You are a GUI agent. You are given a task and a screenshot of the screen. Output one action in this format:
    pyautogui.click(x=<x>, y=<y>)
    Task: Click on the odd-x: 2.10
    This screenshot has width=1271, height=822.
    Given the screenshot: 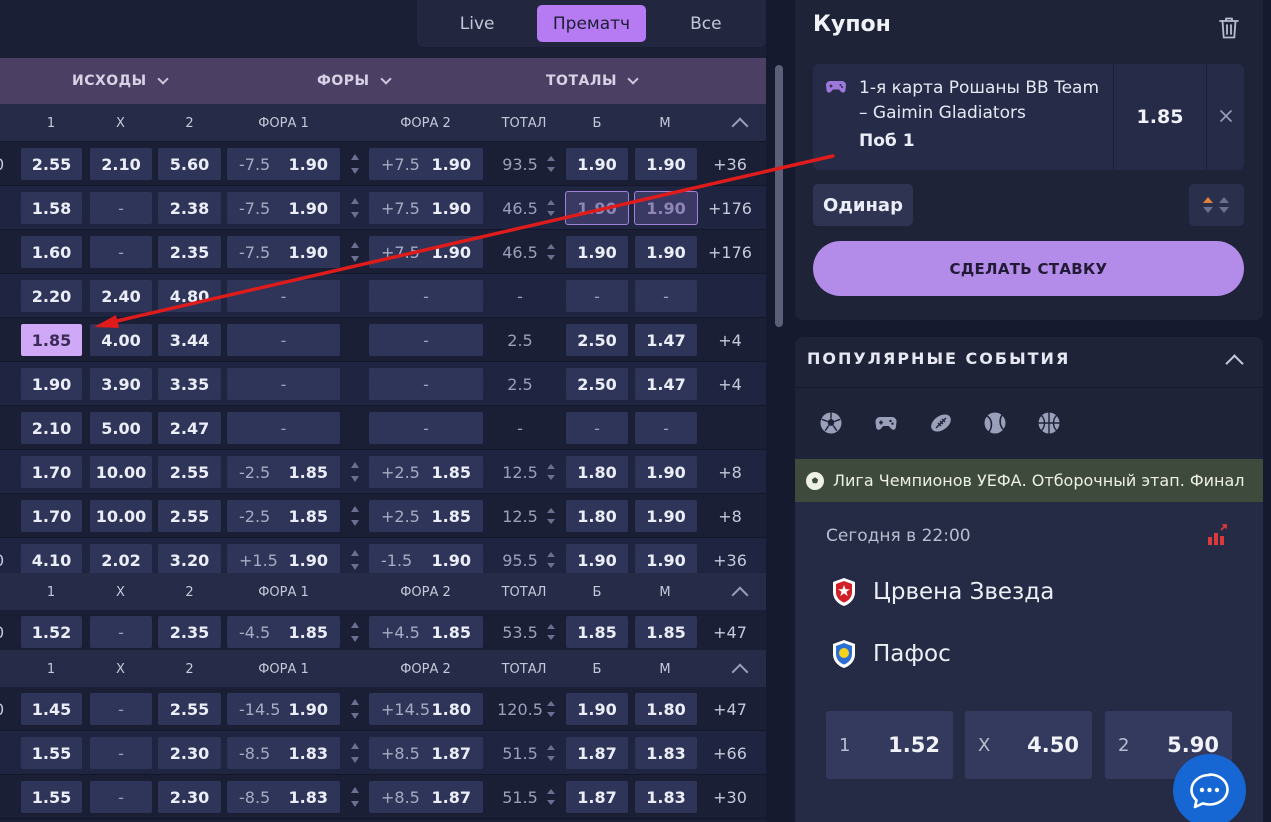 What is the action you would take?
    pyautogui.click(x=121, y=164)
    